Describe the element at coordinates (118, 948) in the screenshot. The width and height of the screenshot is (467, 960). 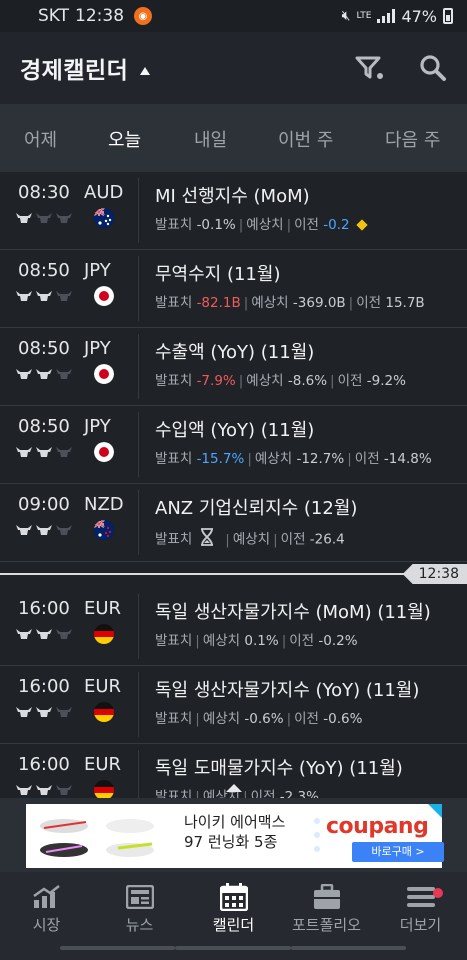
I see `recents-button` at that location.